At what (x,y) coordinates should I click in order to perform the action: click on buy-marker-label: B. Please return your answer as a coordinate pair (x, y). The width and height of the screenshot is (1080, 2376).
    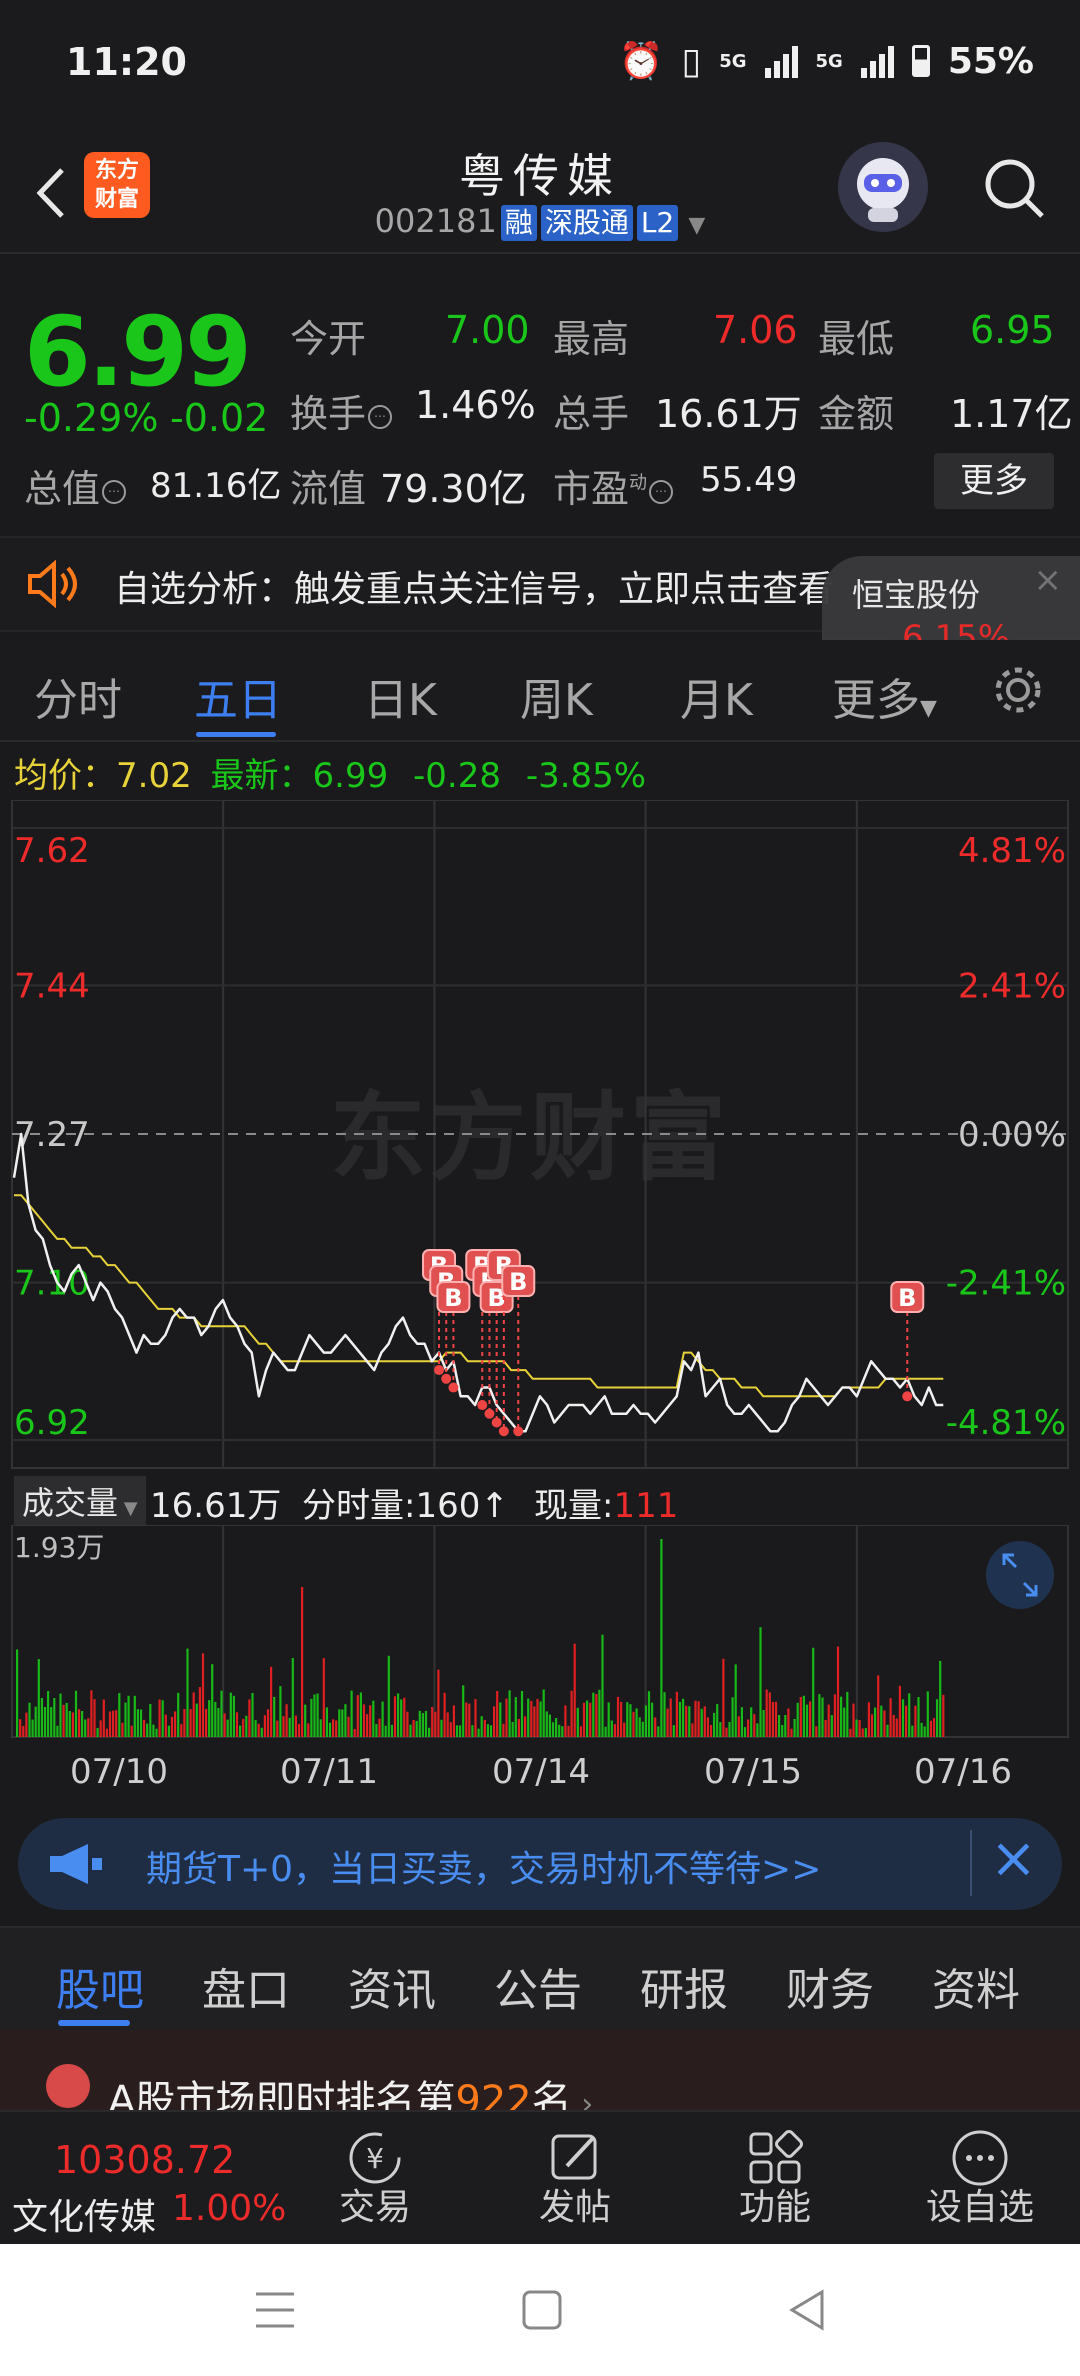
    Looking at the image, I should click on (907, 1298).